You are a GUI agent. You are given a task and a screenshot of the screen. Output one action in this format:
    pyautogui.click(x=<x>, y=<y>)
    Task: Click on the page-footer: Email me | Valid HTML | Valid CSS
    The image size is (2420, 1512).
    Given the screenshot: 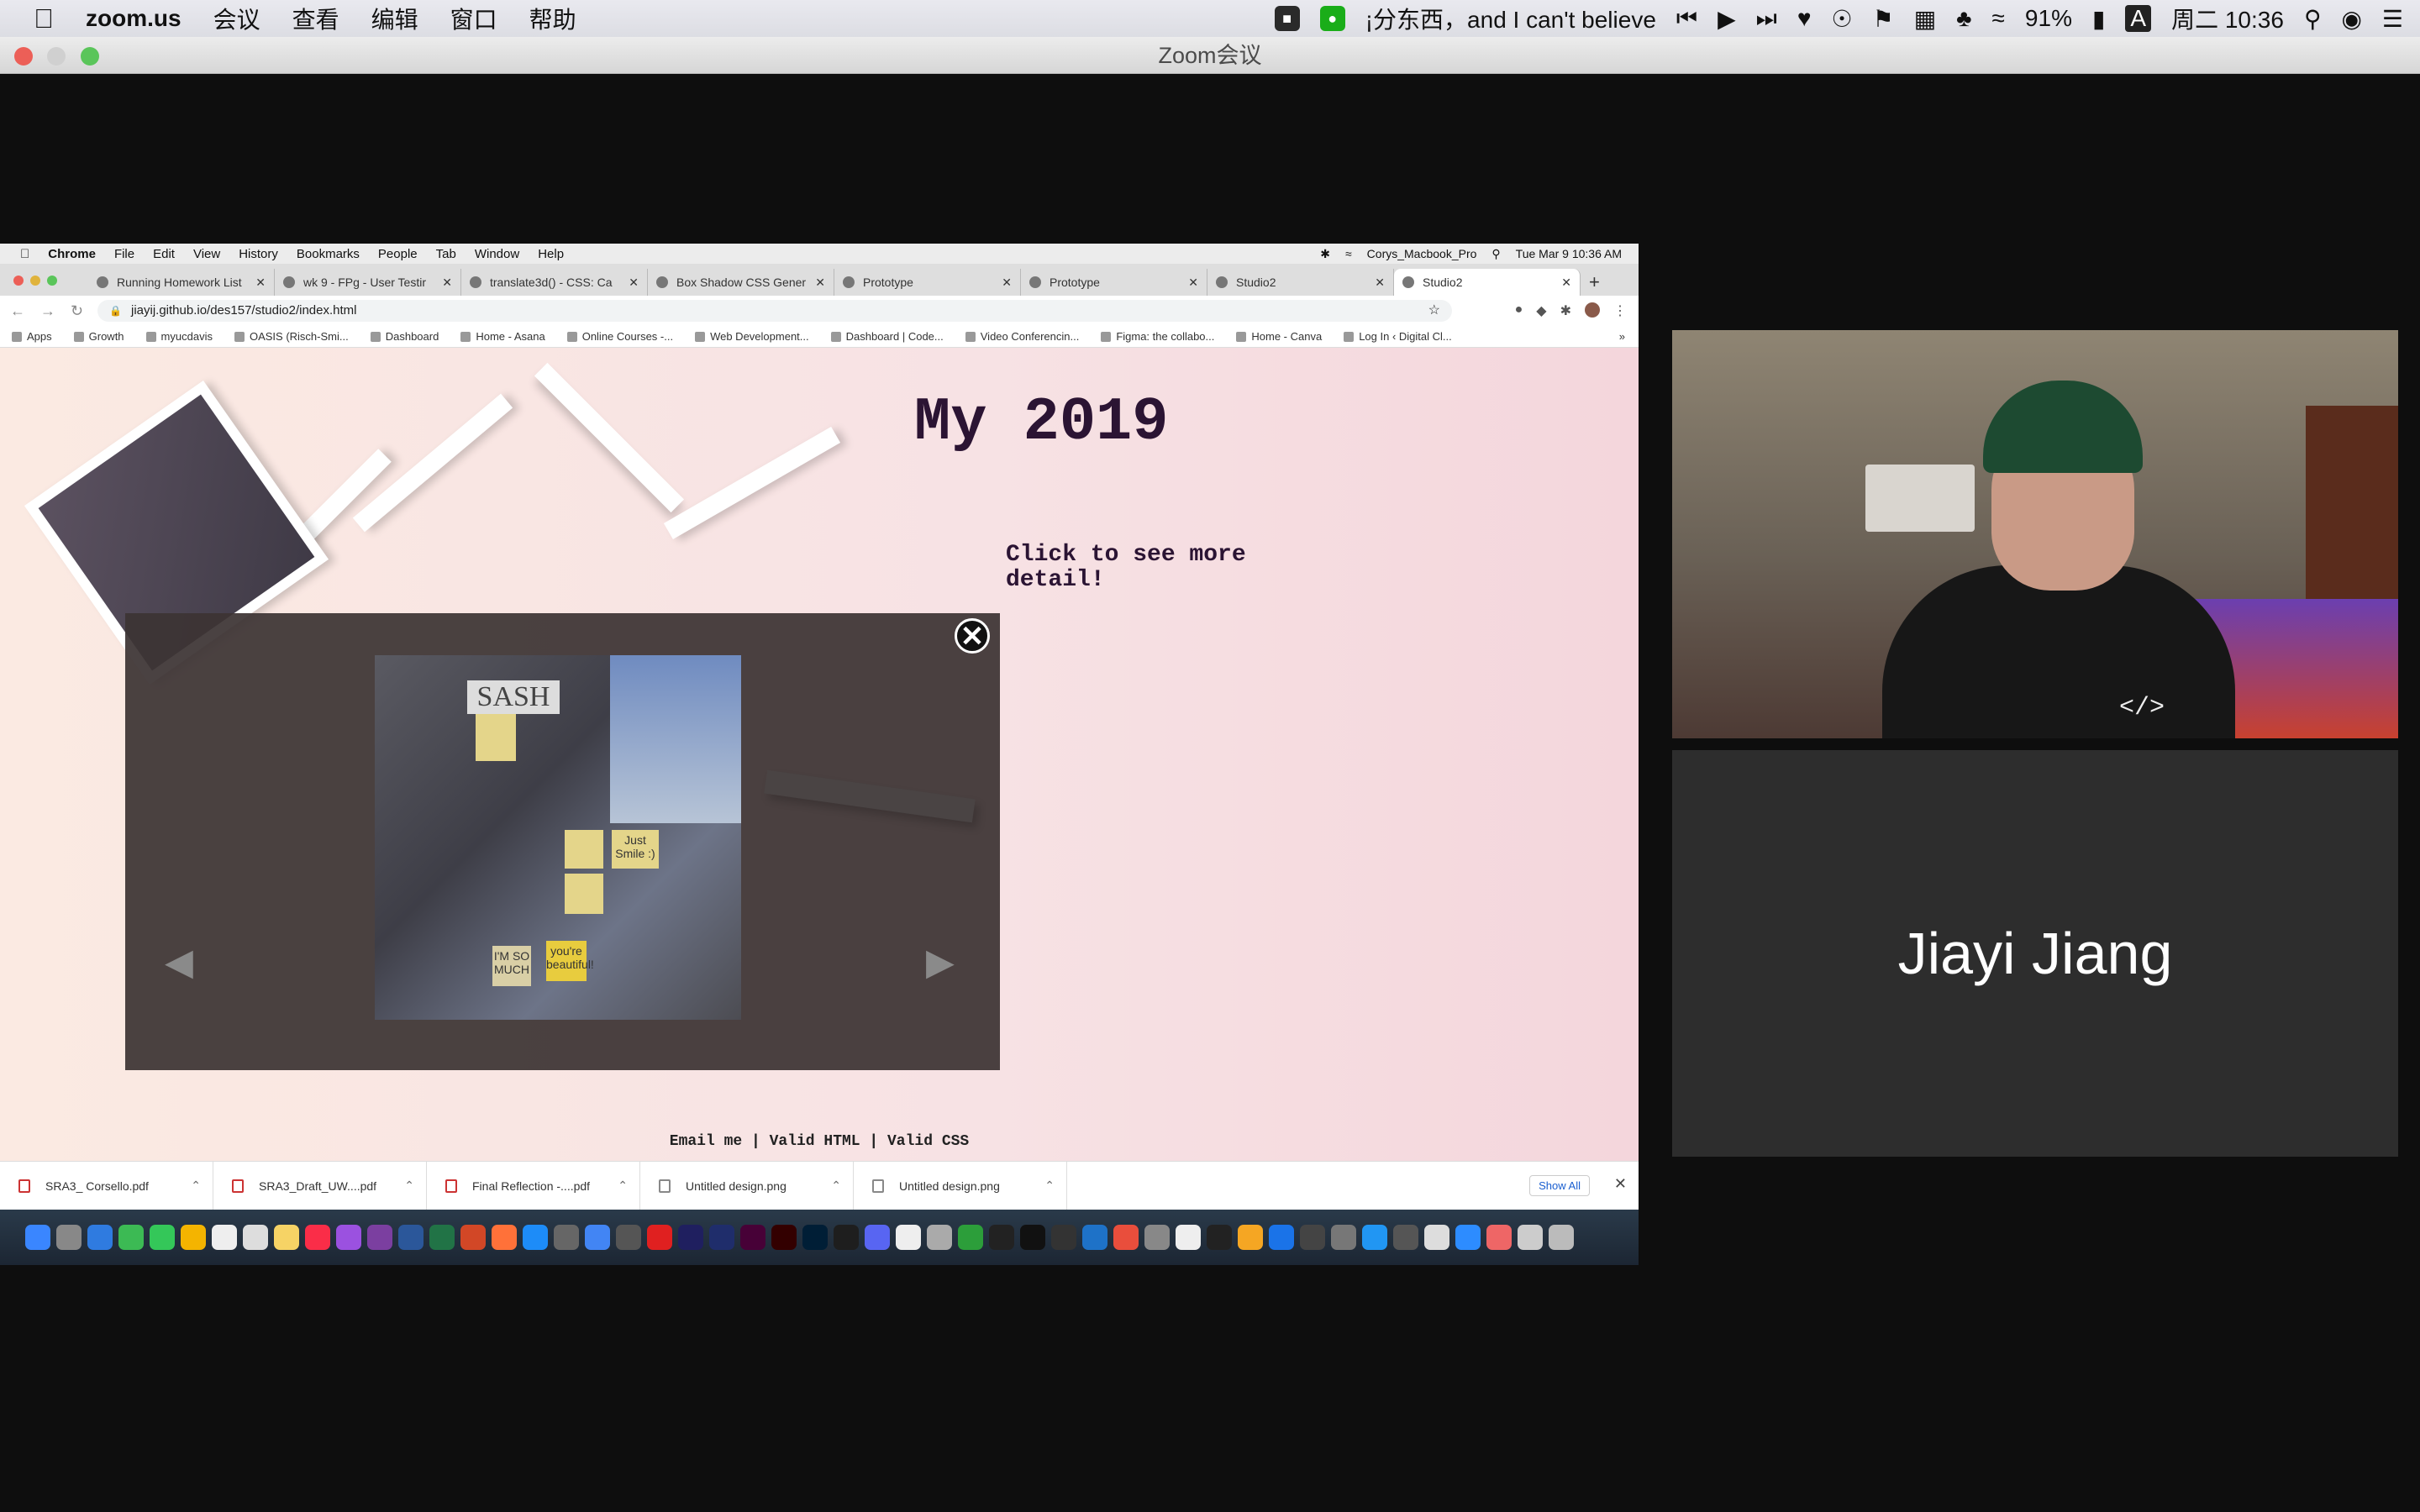 What is the action you would take?
    pyautogui.click(x=819, y=1141)
    